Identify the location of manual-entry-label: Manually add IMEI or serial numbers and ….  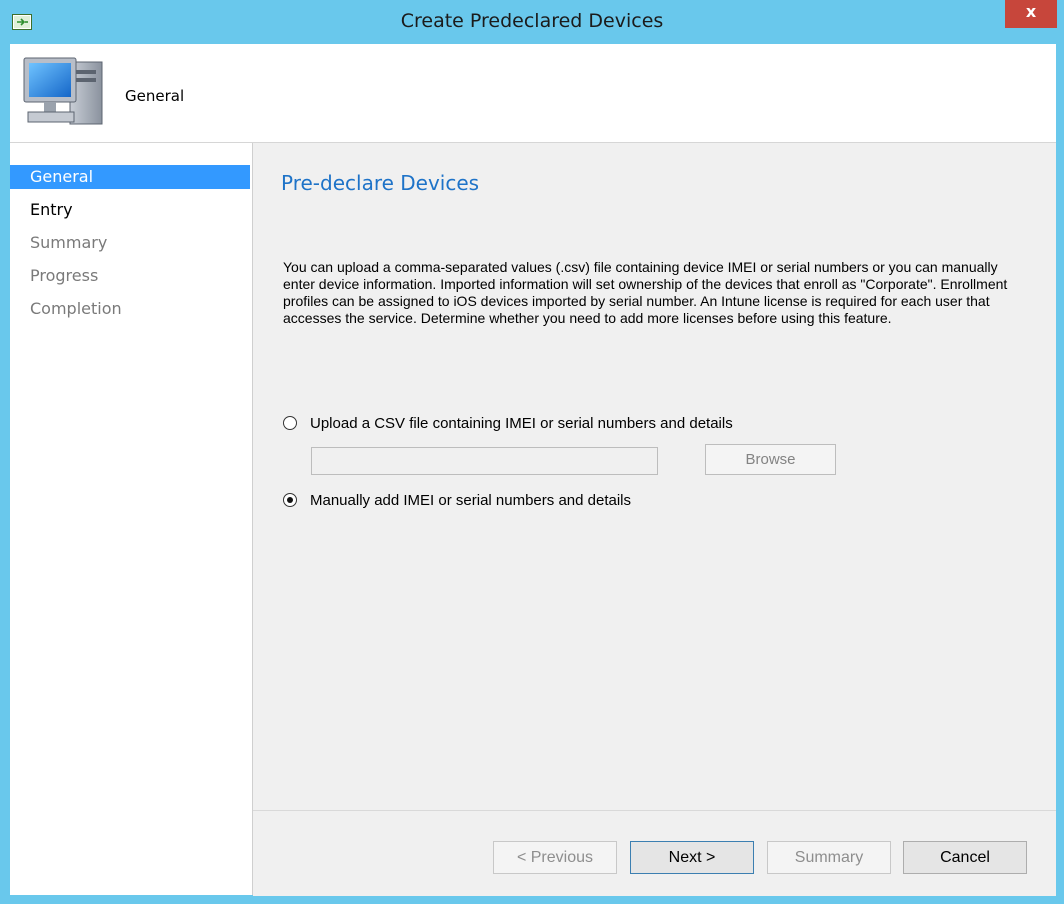
(470, 500).